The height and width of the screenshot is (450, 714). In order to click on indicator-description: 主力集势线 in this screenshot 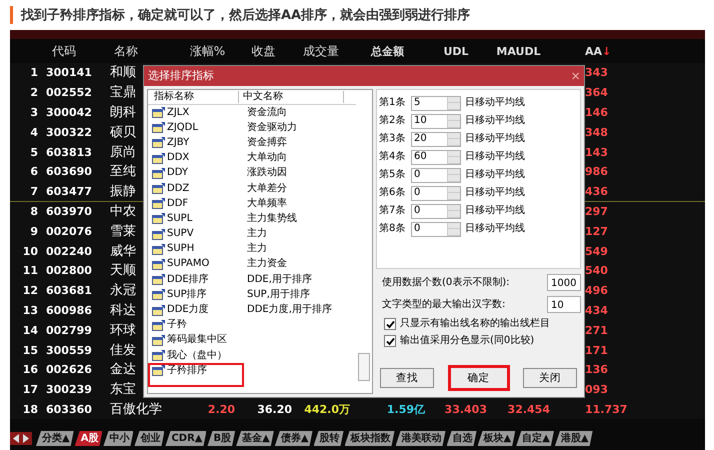, I will do `click(271, 218)`.